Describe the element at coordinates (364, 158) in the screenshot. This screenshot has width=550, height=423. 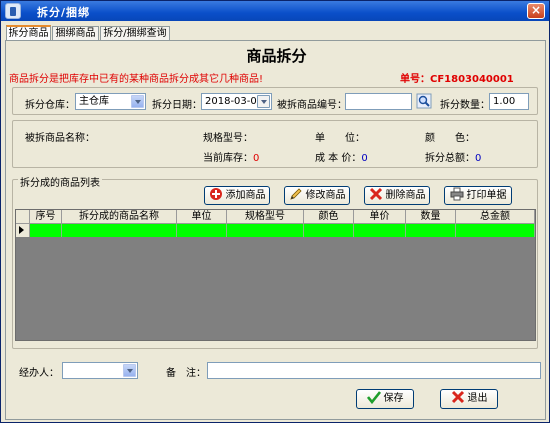
I see `cost-value: 0` at that location.